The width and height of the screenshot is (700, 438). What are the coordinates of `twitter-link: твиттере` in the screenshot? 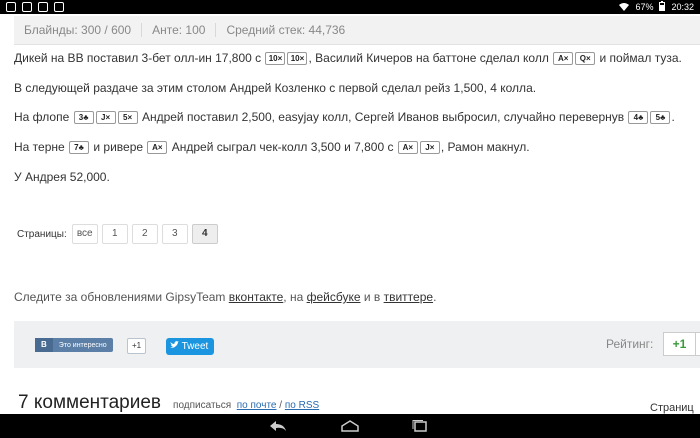 It's located at (408, 297).